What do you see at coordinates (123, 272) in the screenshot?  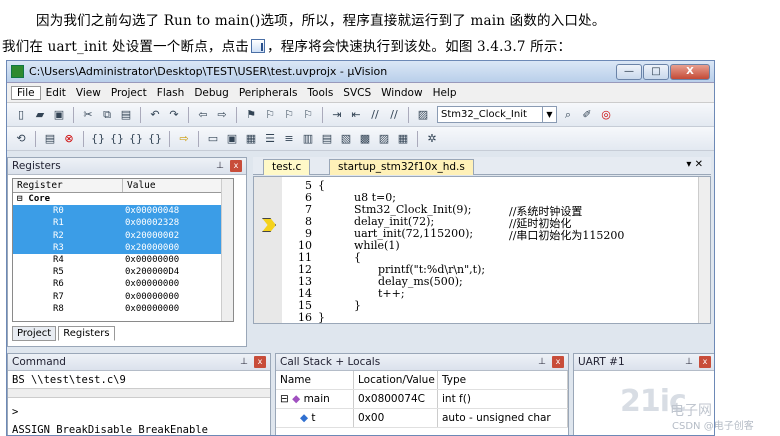 I see `register-row: R5 0x200000D4` at bounding box center [123, 272].